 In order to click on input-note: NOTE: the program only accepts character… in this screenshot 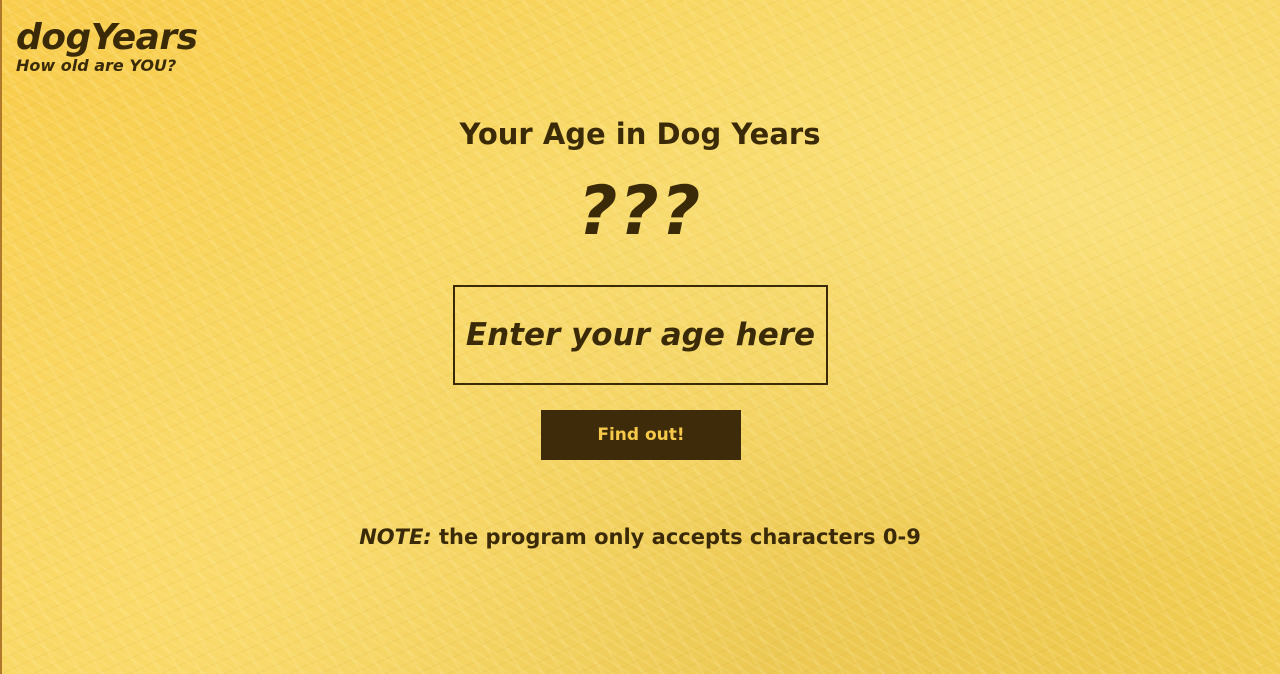, I will do `click(640, 537)`.